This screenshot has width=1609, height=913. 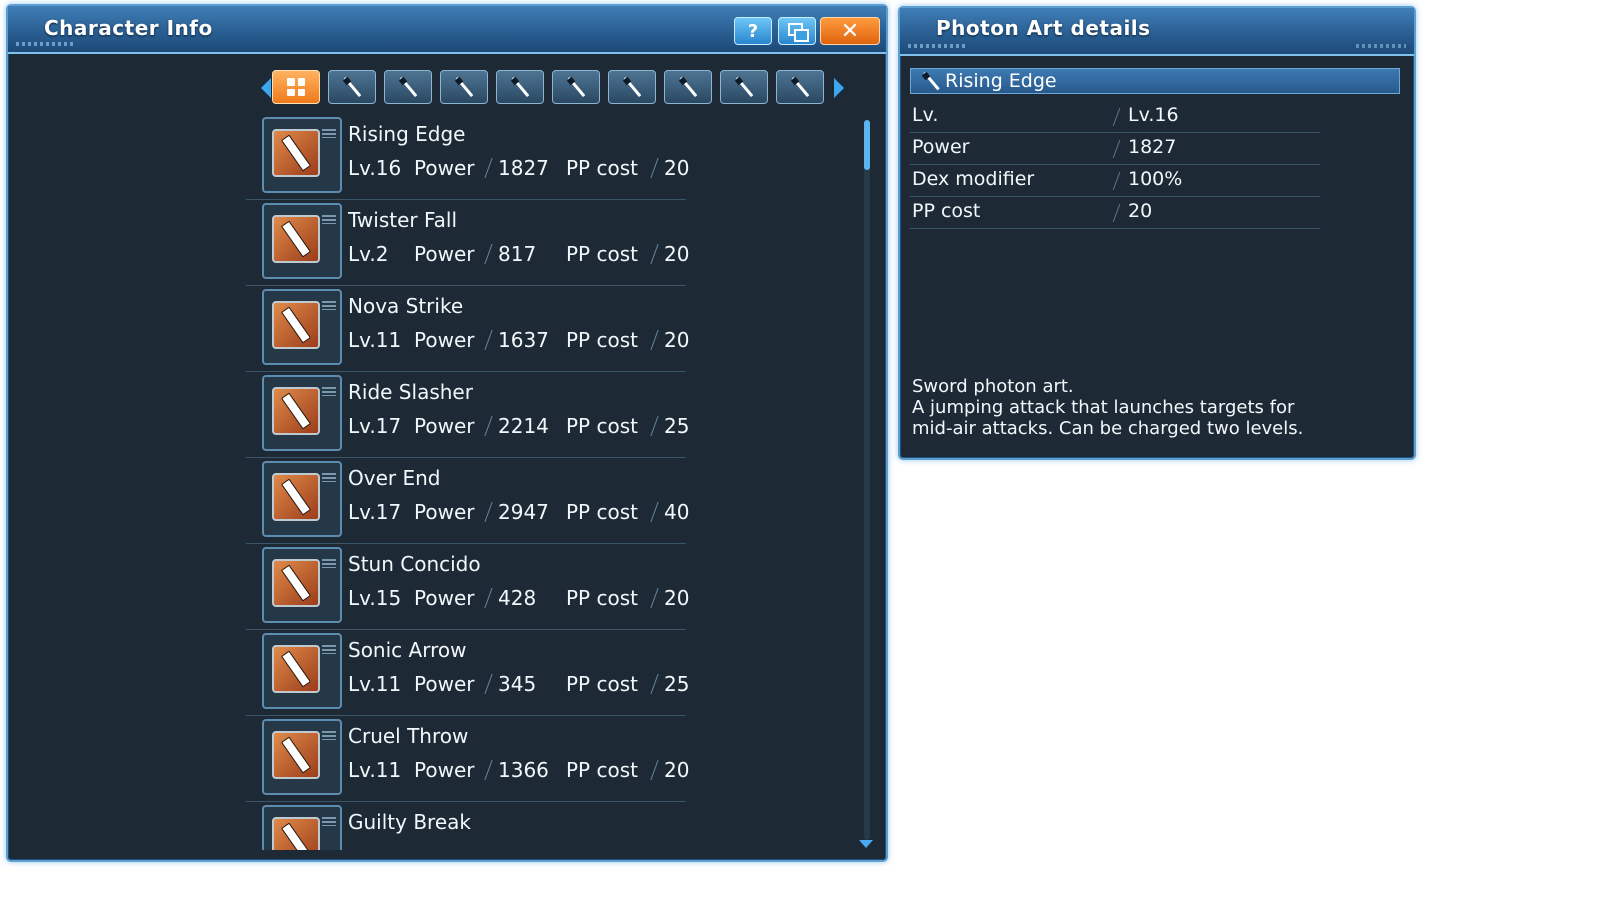 I want to click on photon-art-name: Stun Concido, so click(x=414, y=564).